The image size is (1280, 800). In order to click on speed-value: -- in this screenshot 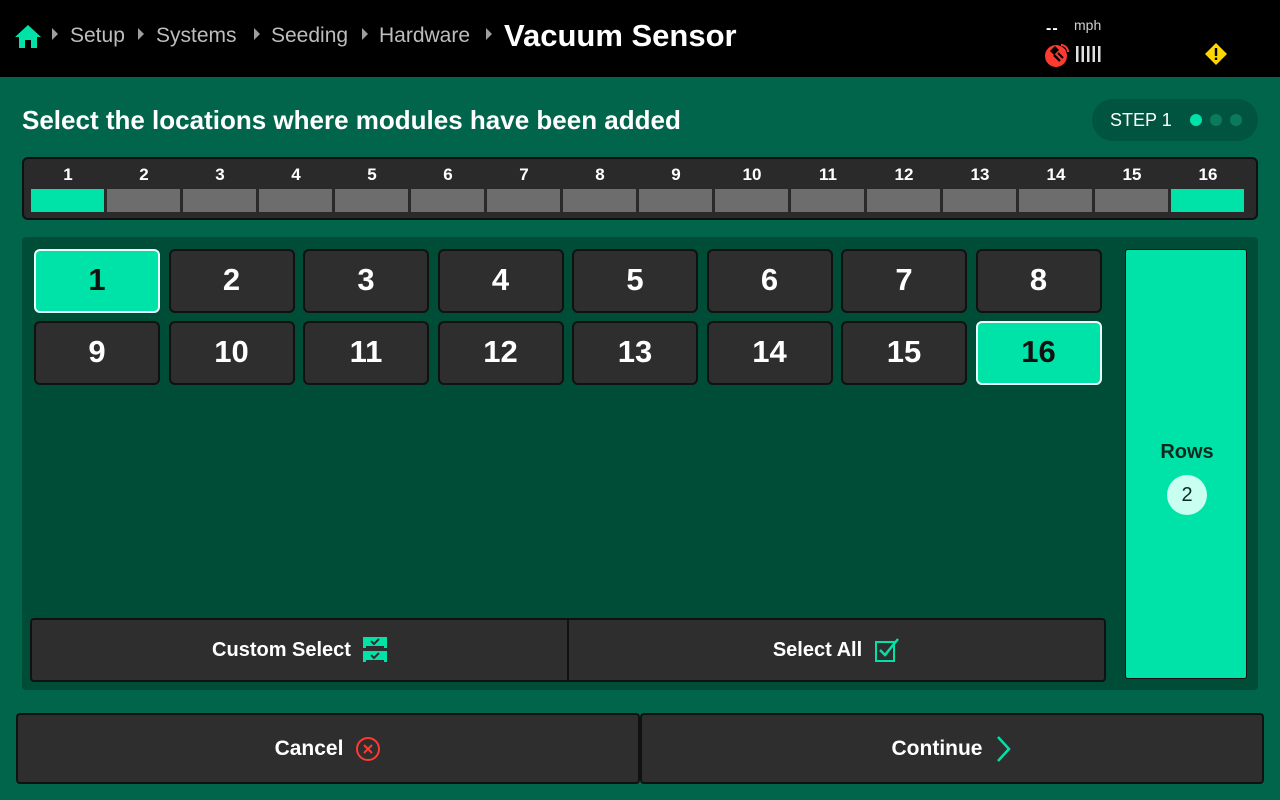, I will do `click(1052, 28)`.